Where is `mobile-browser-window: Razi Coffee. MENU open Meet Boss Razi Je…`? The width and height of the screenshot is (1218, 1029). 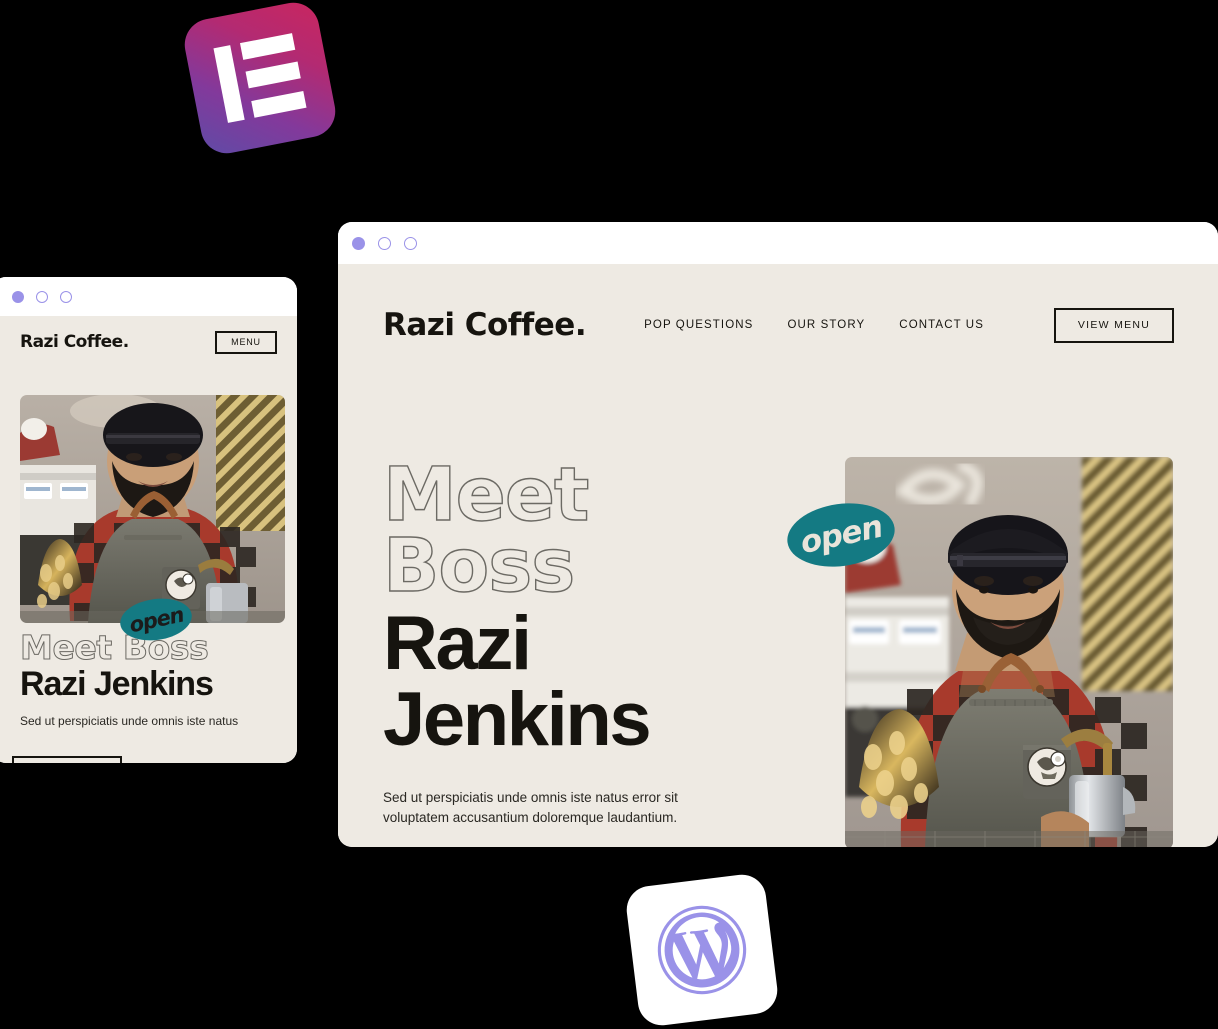
mobile-browser-window: Razi Coffee. MENU open Meet Boss Razi Je… is located at coordinates (148, 520).